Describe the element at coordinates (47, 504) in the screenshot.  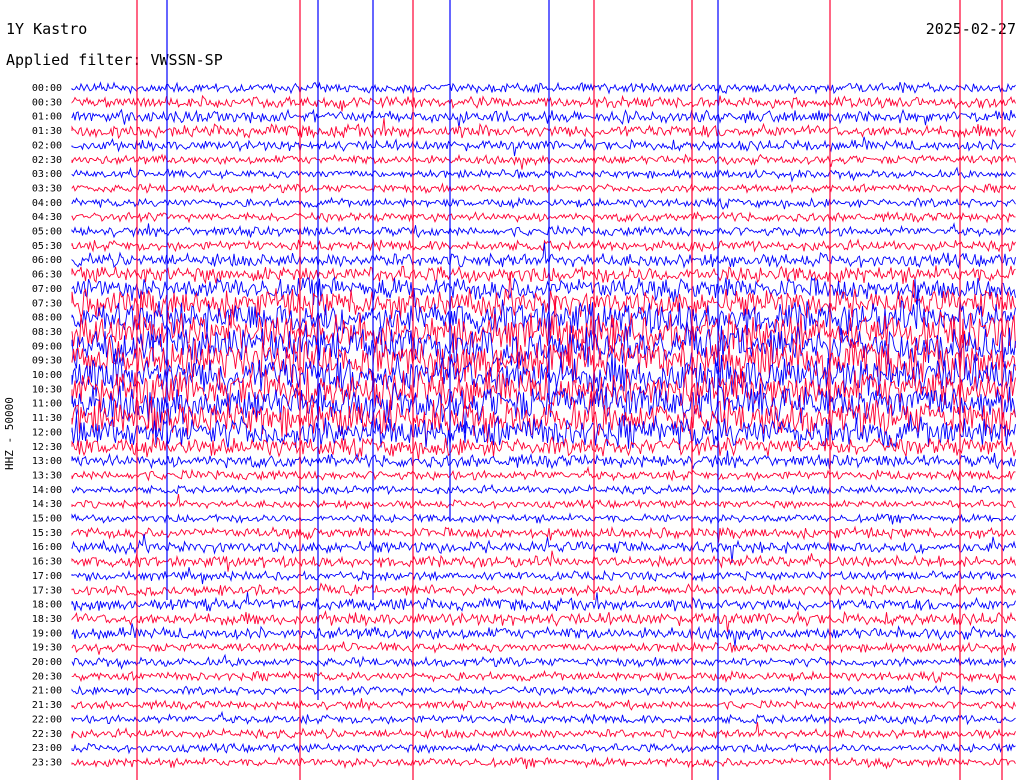
I see `time-tick-label: 14:30` at that location.